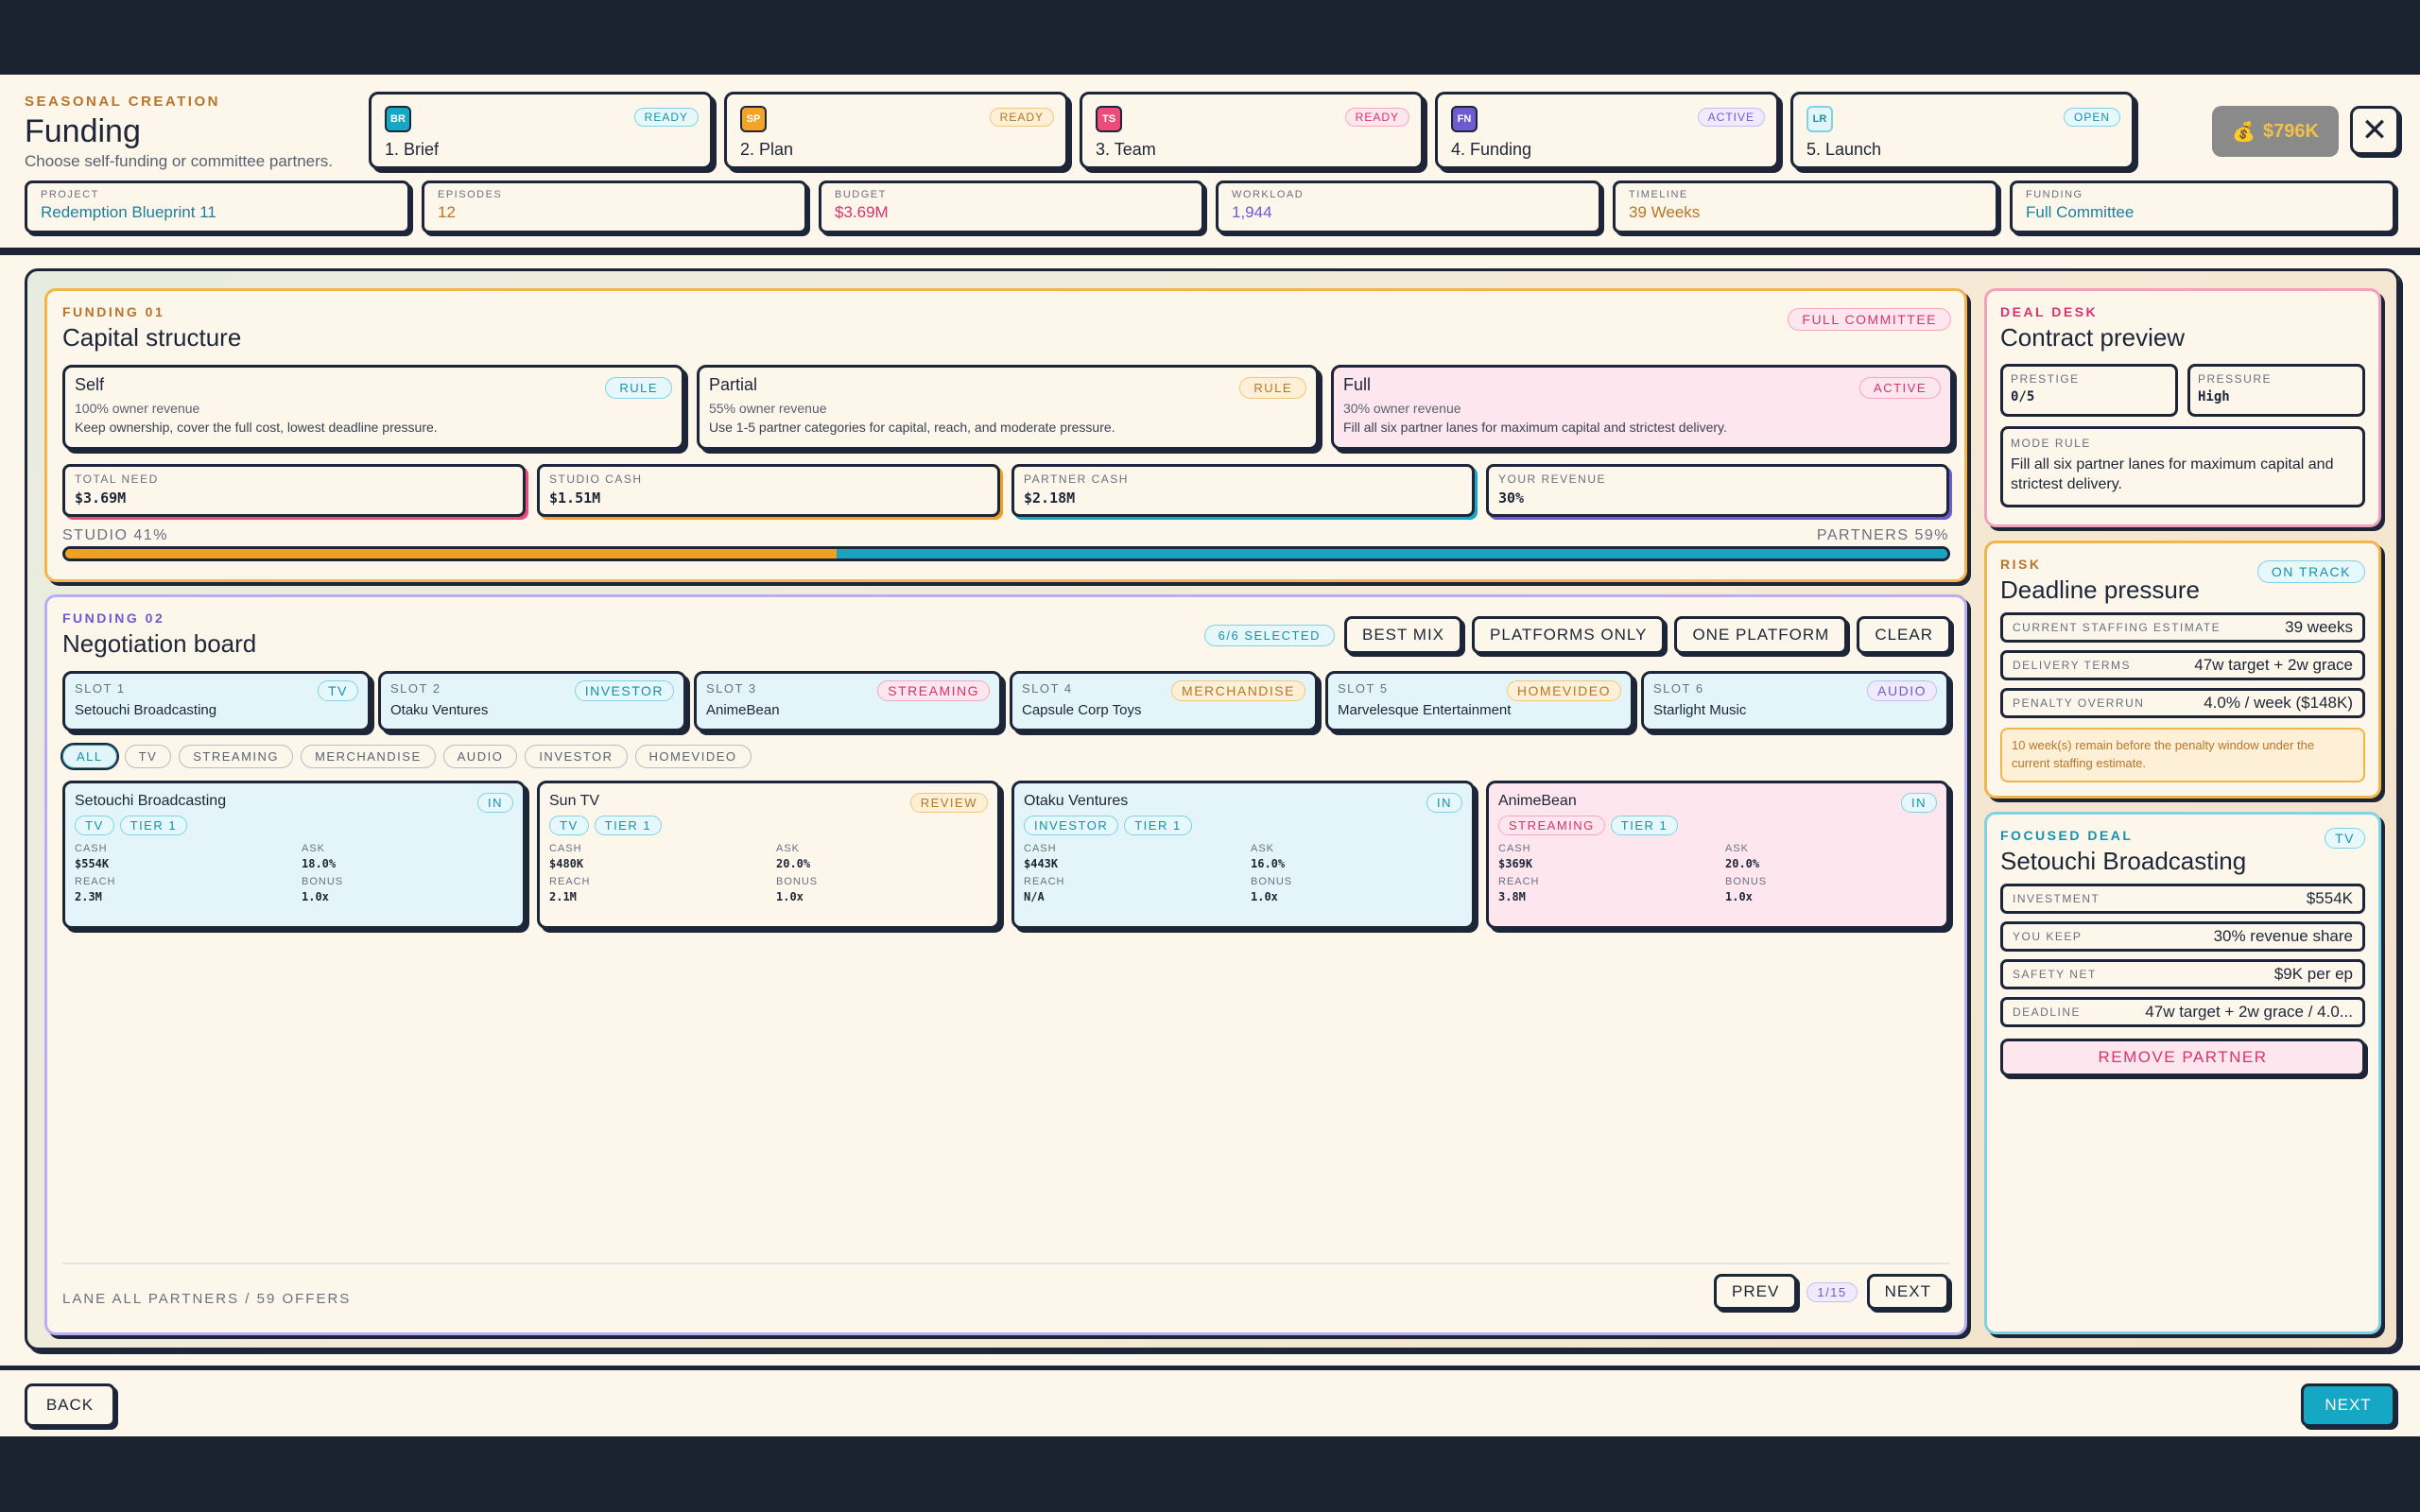 The width and height of the screenshot is (2420, 1512). I want to click on slot-lane-tag: TV, so click(338, 690).